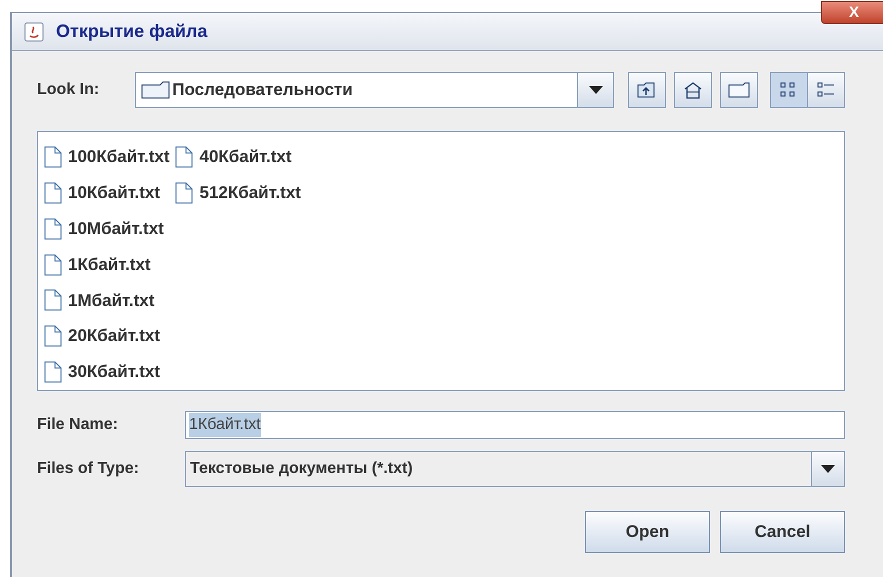 The width and height of the screenshot is (883, 577). What do you see at coordinates (263, 90) in the screenshot?
I see `look-in-value: Последовательности` at bounding box center [263, 90].